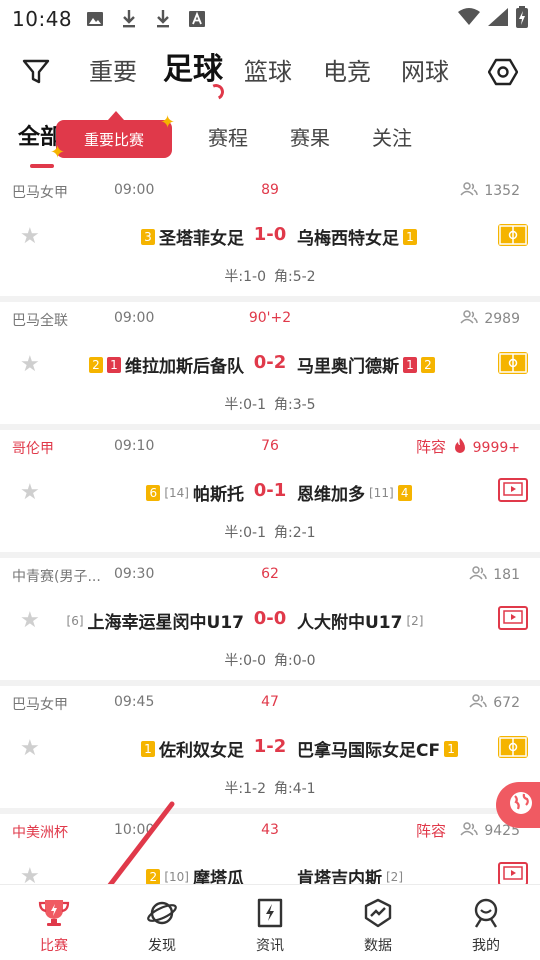 This screenshot has height=960, width=540. Describe the element at coordinates (192, 236) in the screenshot. I see `home-team: 3 圣塔菲女足` at that location.